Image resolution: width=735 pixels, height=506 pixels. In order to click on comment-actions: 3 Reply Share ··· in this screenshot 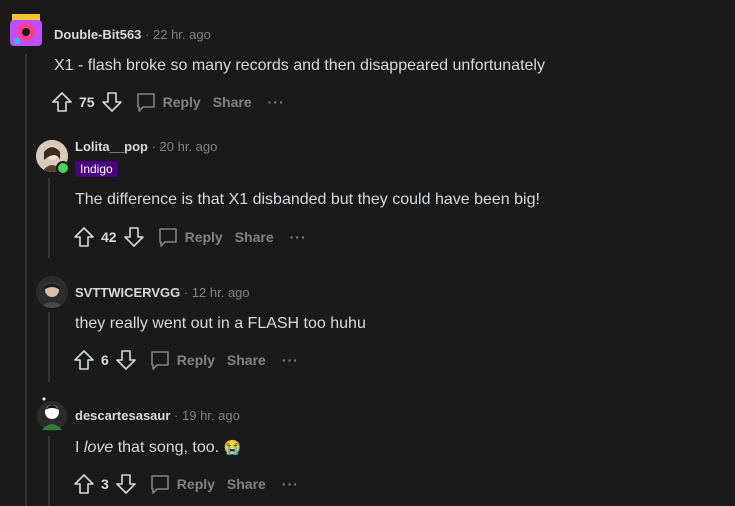, I will do `click(186, 484)`.